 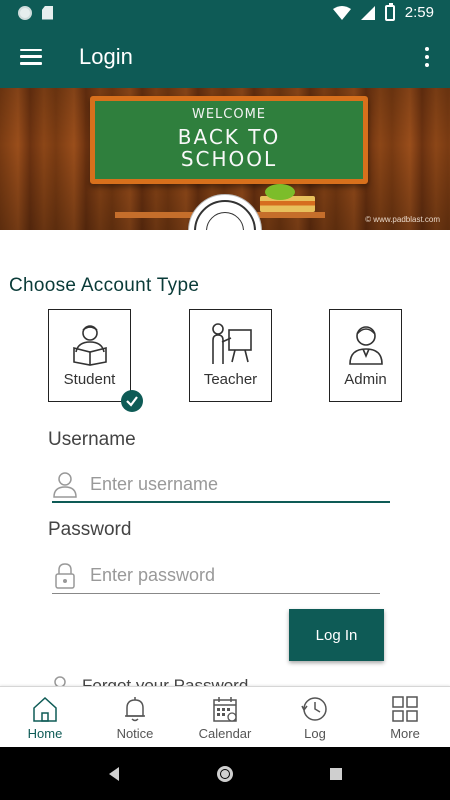 I want to click on back-icon, so click(x=114, y=774).